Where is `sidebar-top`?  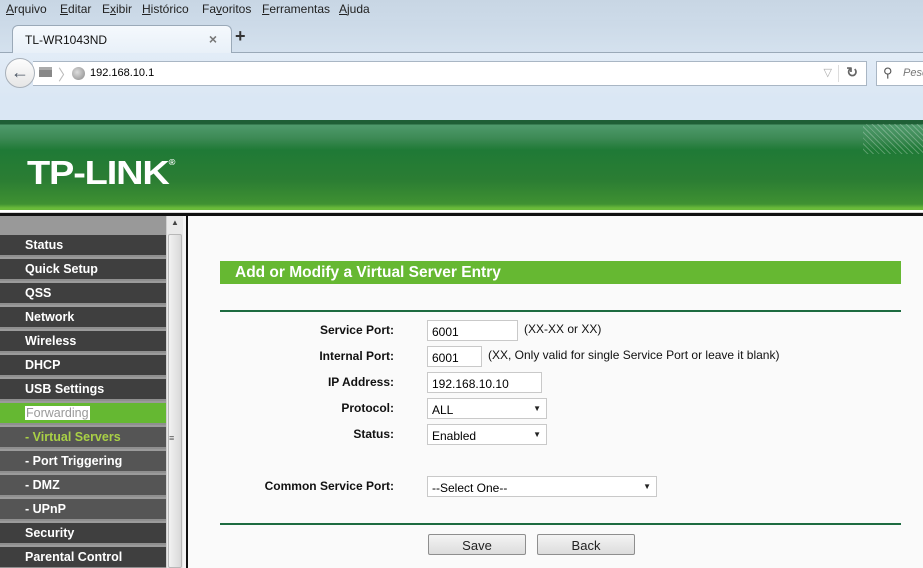
sidebar-top is located at coordinates (83, 225).